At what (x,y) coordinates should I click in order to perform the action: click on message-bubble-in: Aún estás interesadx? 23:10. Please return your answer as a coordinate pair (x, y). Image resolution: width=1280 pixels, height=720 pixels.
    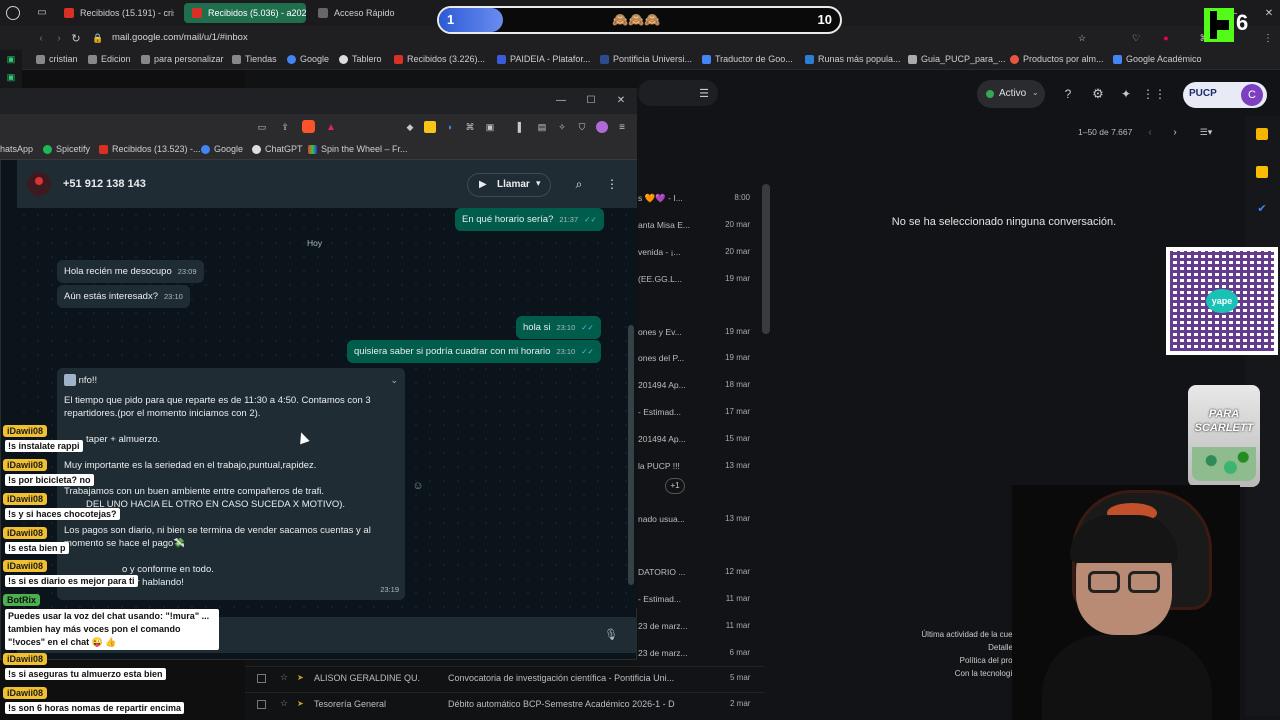
    Looking at the image, I should click on (123, 296).